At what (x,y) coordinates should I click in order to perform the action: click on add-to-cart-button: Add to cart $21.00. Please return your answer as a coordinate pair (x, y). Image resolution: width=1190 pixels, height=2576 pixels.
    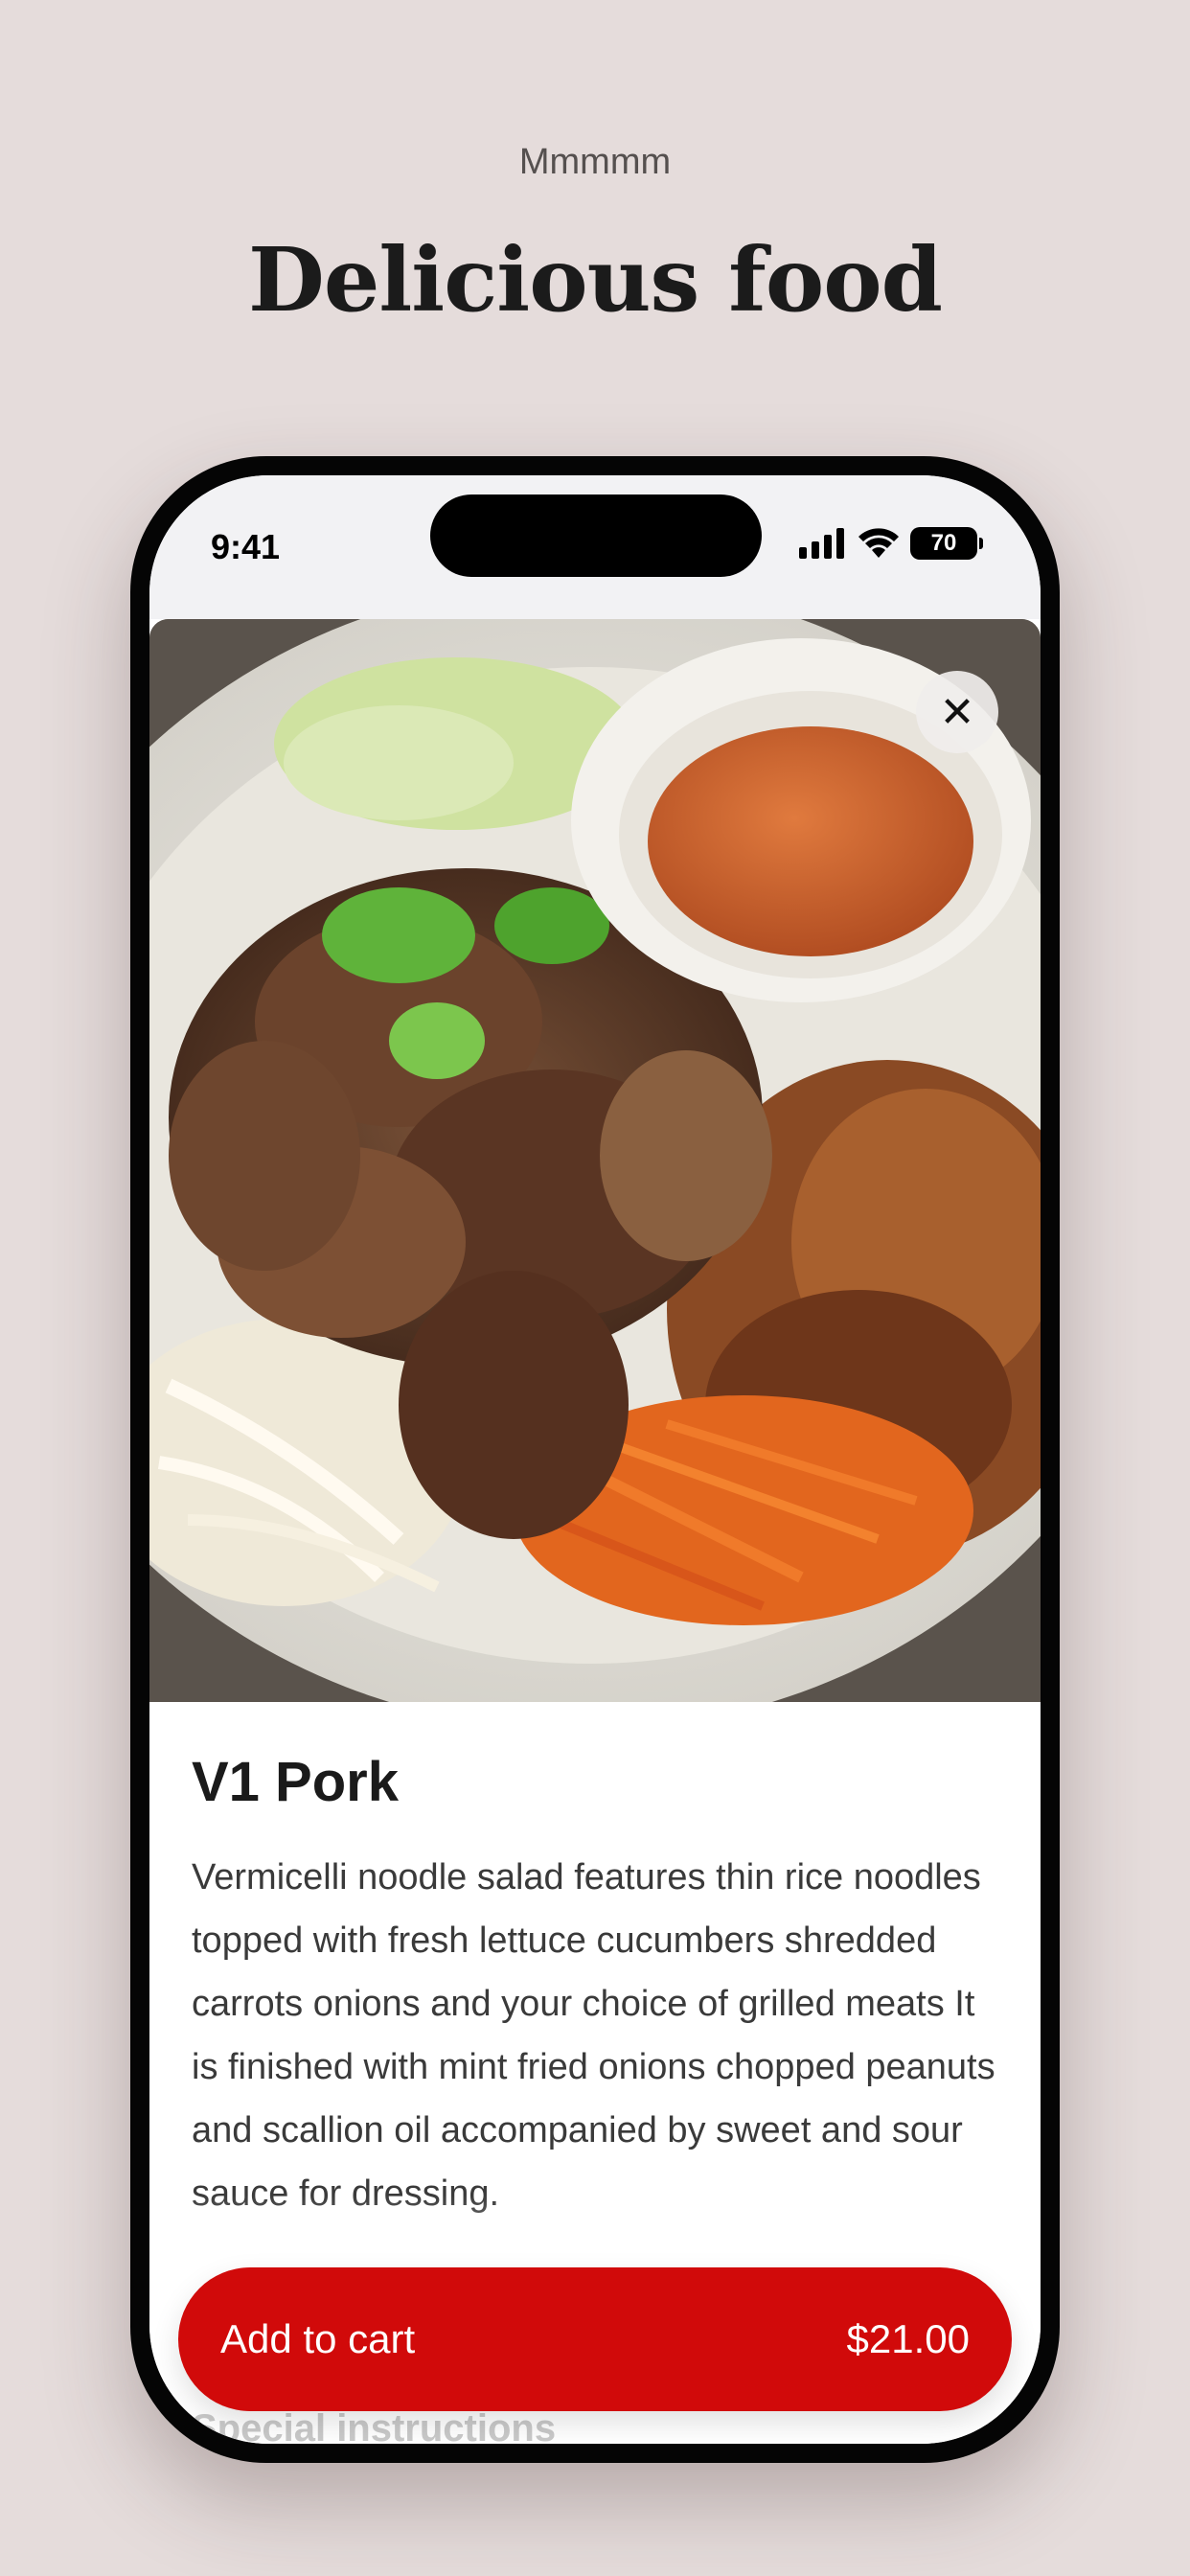
    Looking at the image, I should click on (595, 2339).